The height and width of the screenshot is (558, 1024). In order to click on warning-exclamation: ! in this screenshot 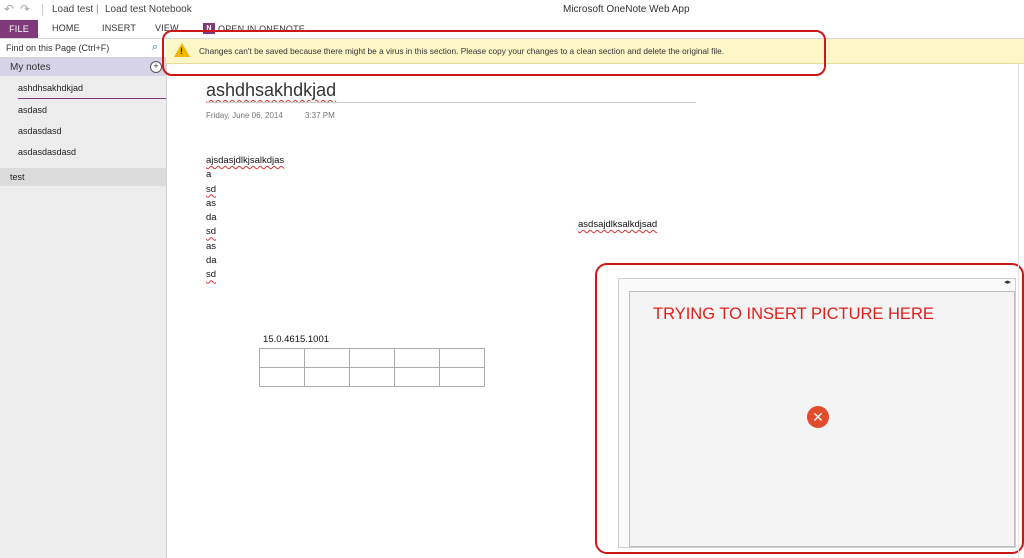, I will do `click(181, 51)`.